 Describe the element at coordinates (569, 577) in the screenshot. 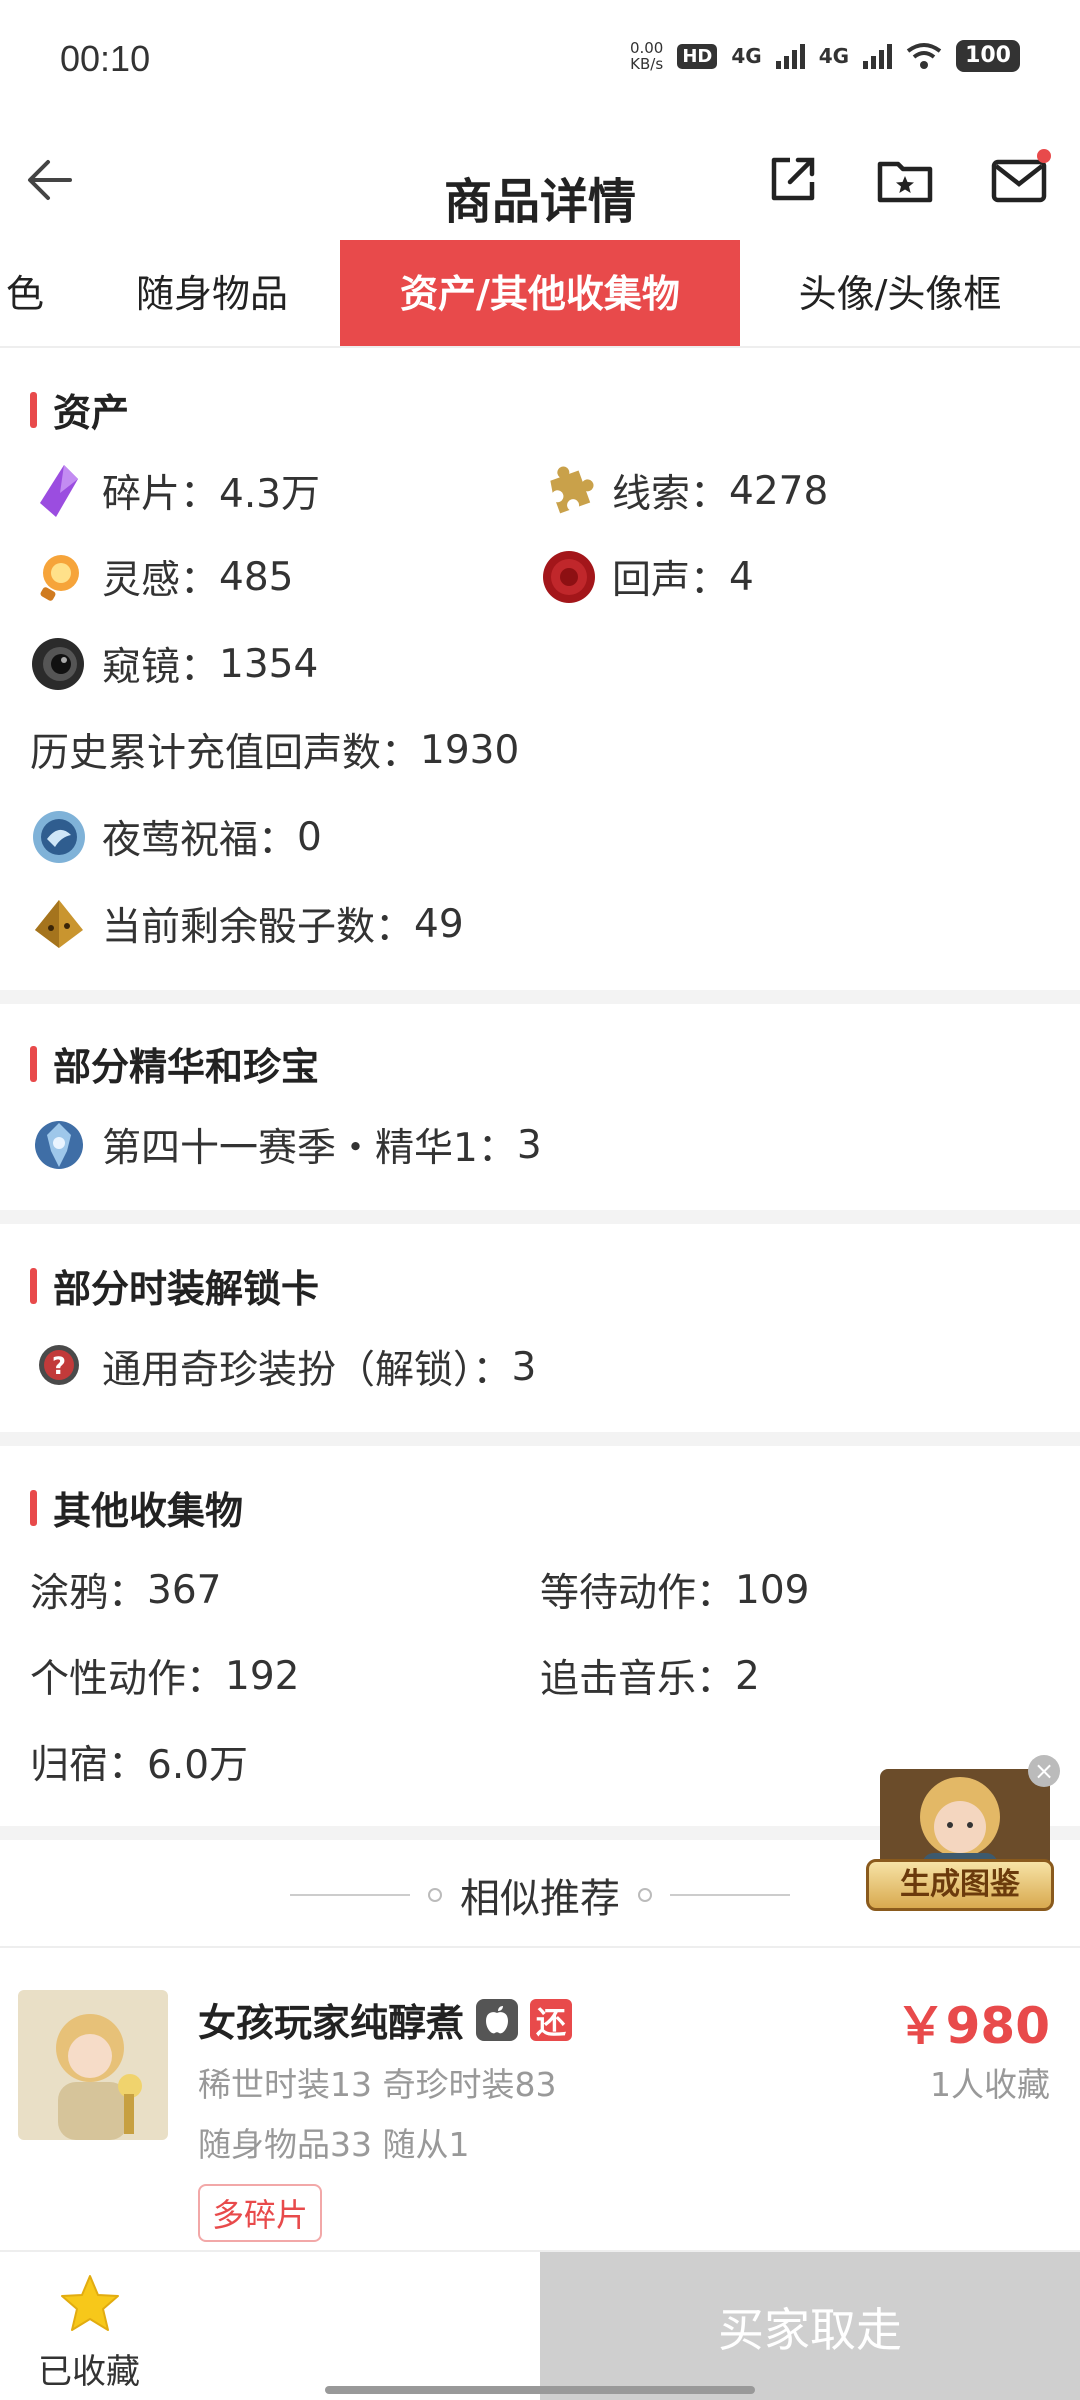

I see `echo-seal-icon` at that location.